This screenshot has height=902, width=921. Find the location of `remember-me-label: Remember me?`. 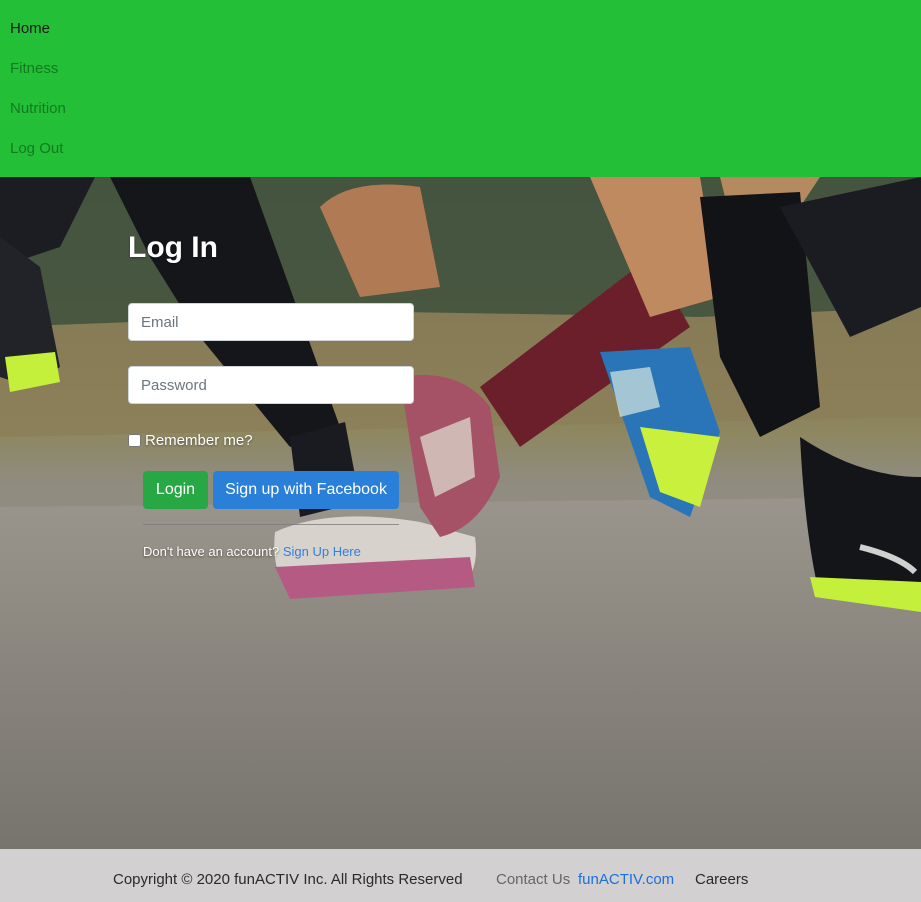

remember-me-label: Remember me? is located at coordinates (199, 440).